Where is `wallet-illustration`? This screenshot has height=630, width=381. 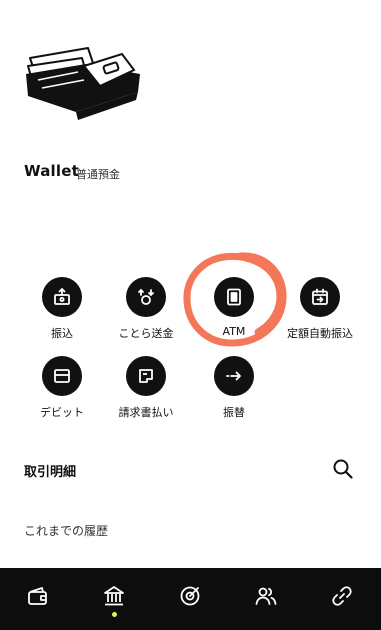
wallet-illustration is located at coordinates (83, 83).